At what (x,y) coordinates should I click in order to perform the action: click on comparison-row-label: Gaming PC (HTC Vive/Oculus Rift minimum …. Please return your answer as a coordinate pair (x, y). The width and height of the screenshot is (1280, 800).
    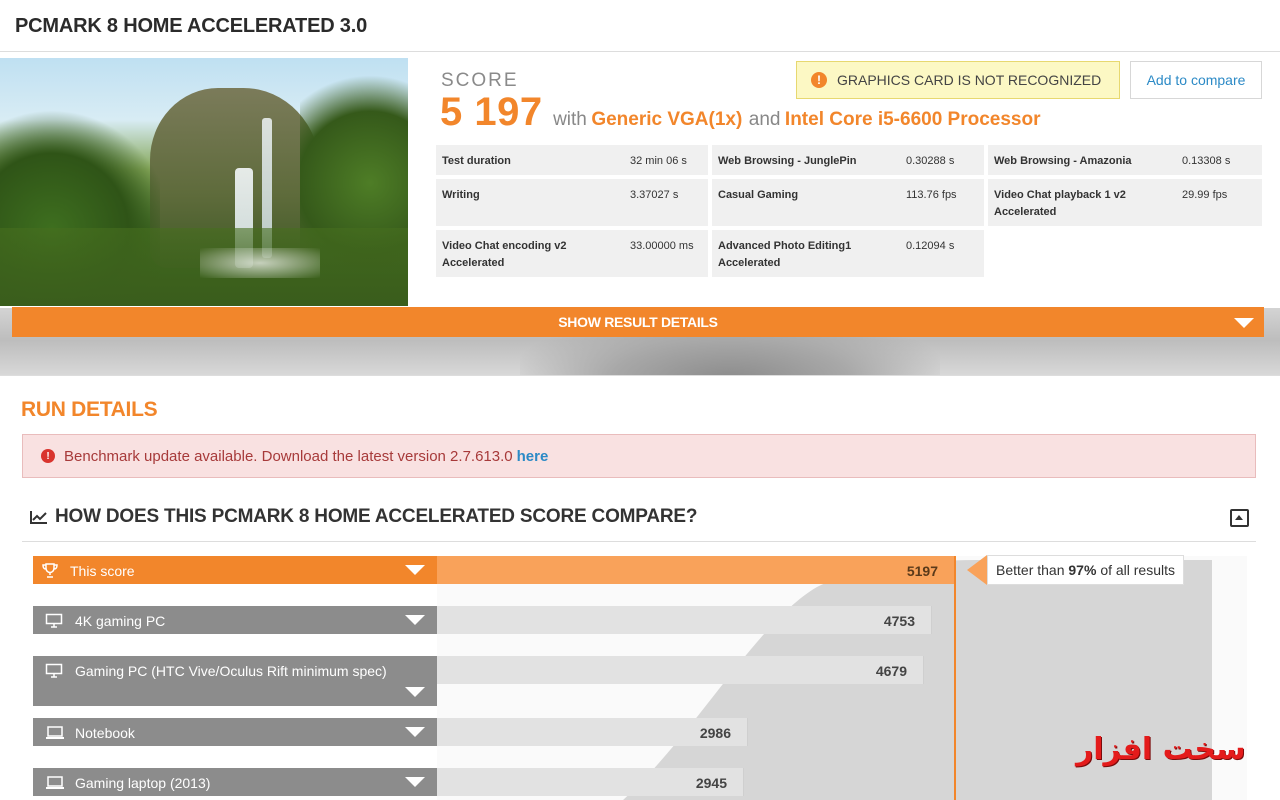
    Looking at the image, I should click on (235, 681).